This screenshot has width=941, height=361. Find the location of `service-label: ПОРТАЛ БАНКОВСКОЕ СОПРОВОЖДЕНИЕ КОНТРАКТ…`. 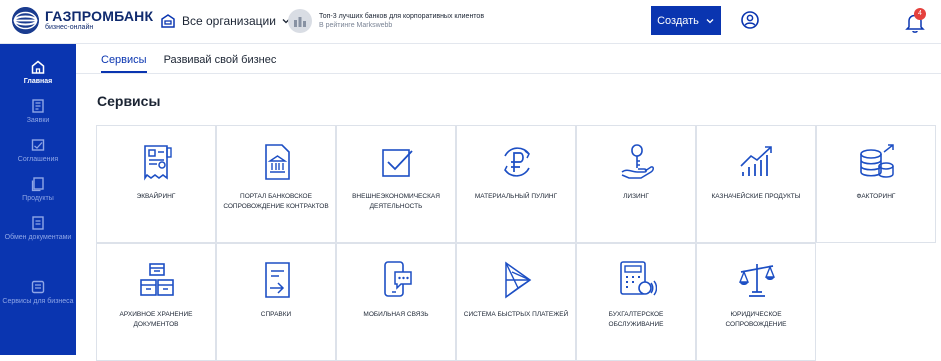

service-label: ПОРТАЛ БАНКОВСКОЕ СОПРОВОЖДЕНИЕ КОНТРАКТ… is located at coordinates (276, 201).